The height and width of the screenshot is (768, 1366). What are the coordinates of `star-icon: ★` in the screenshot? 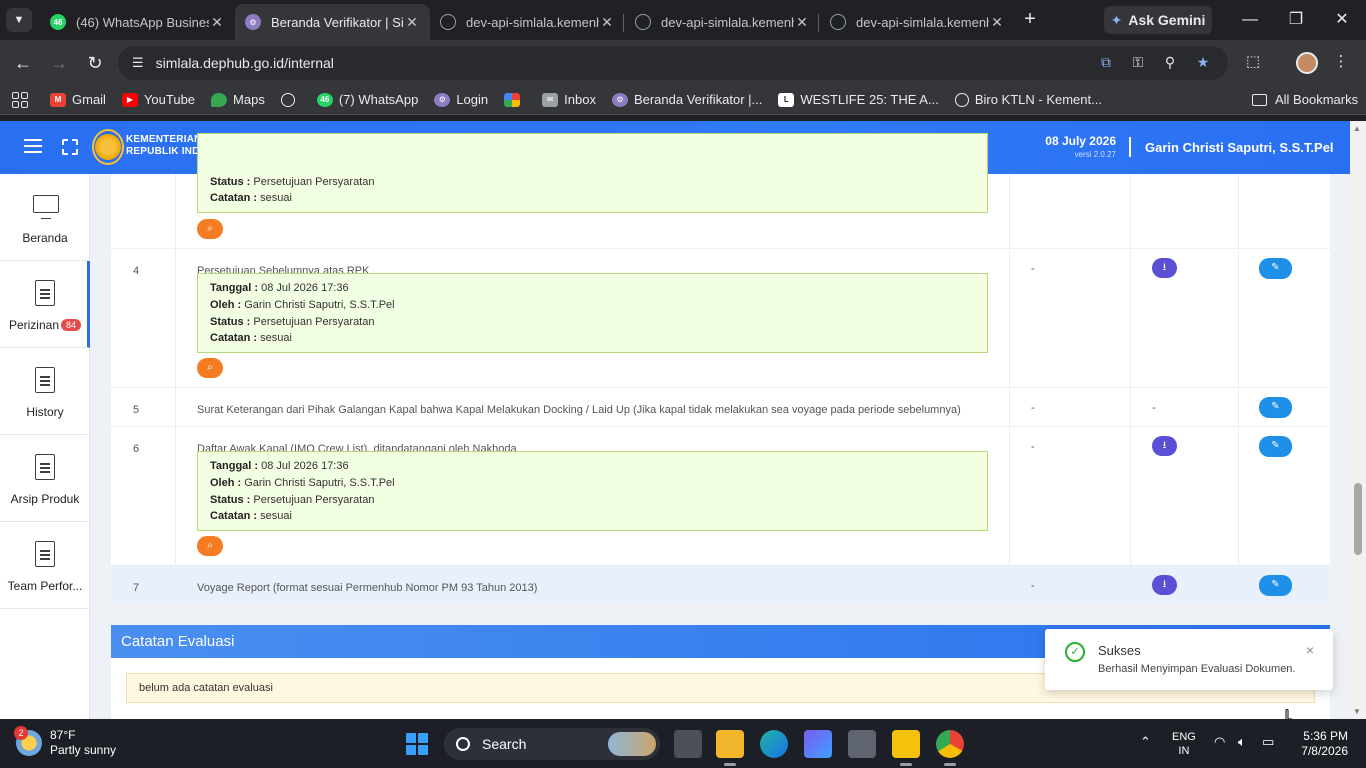 It's located at (1203, 63).